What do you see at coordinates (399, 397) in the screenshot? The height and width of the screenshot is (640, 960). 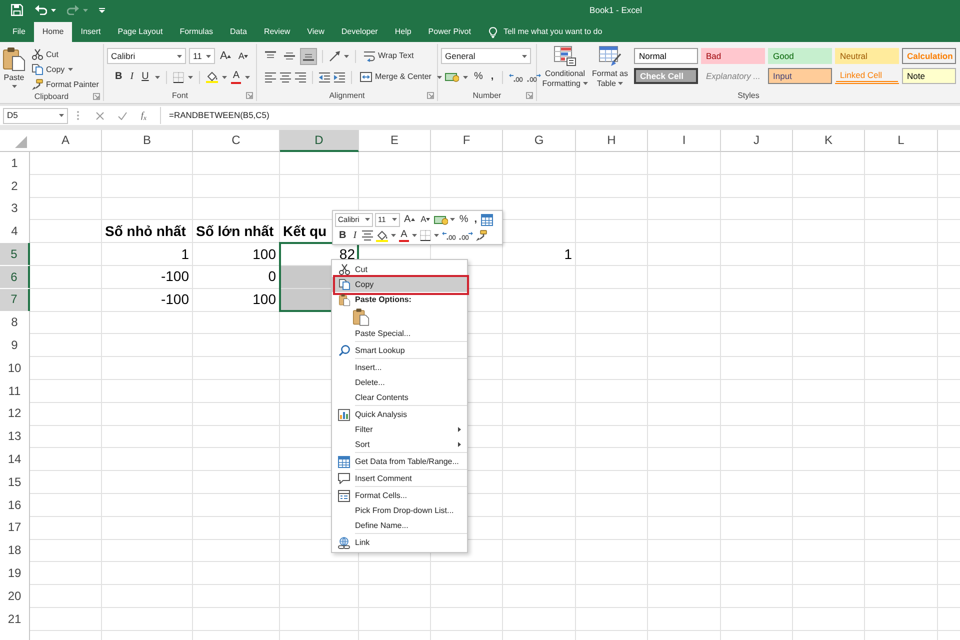 I see `menu-item: Clear Contents` at bounding box center [399, 397].